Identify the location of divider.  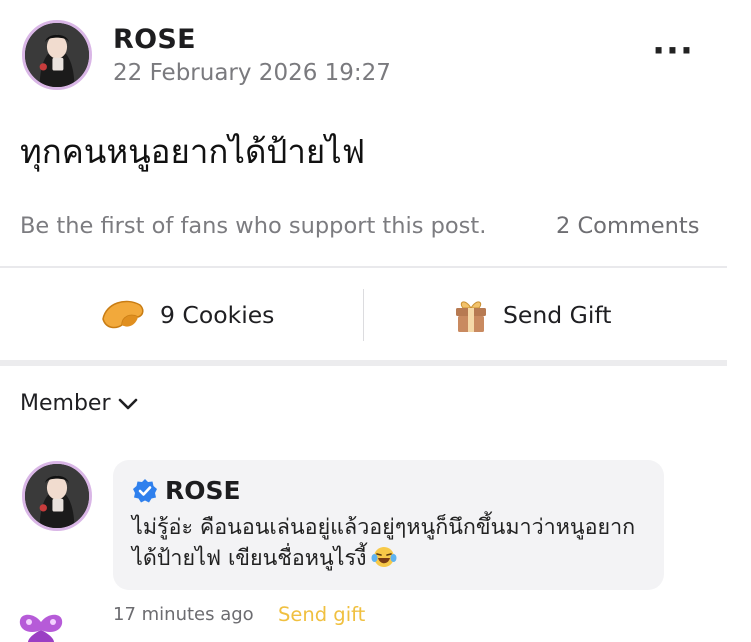
(363, 267).